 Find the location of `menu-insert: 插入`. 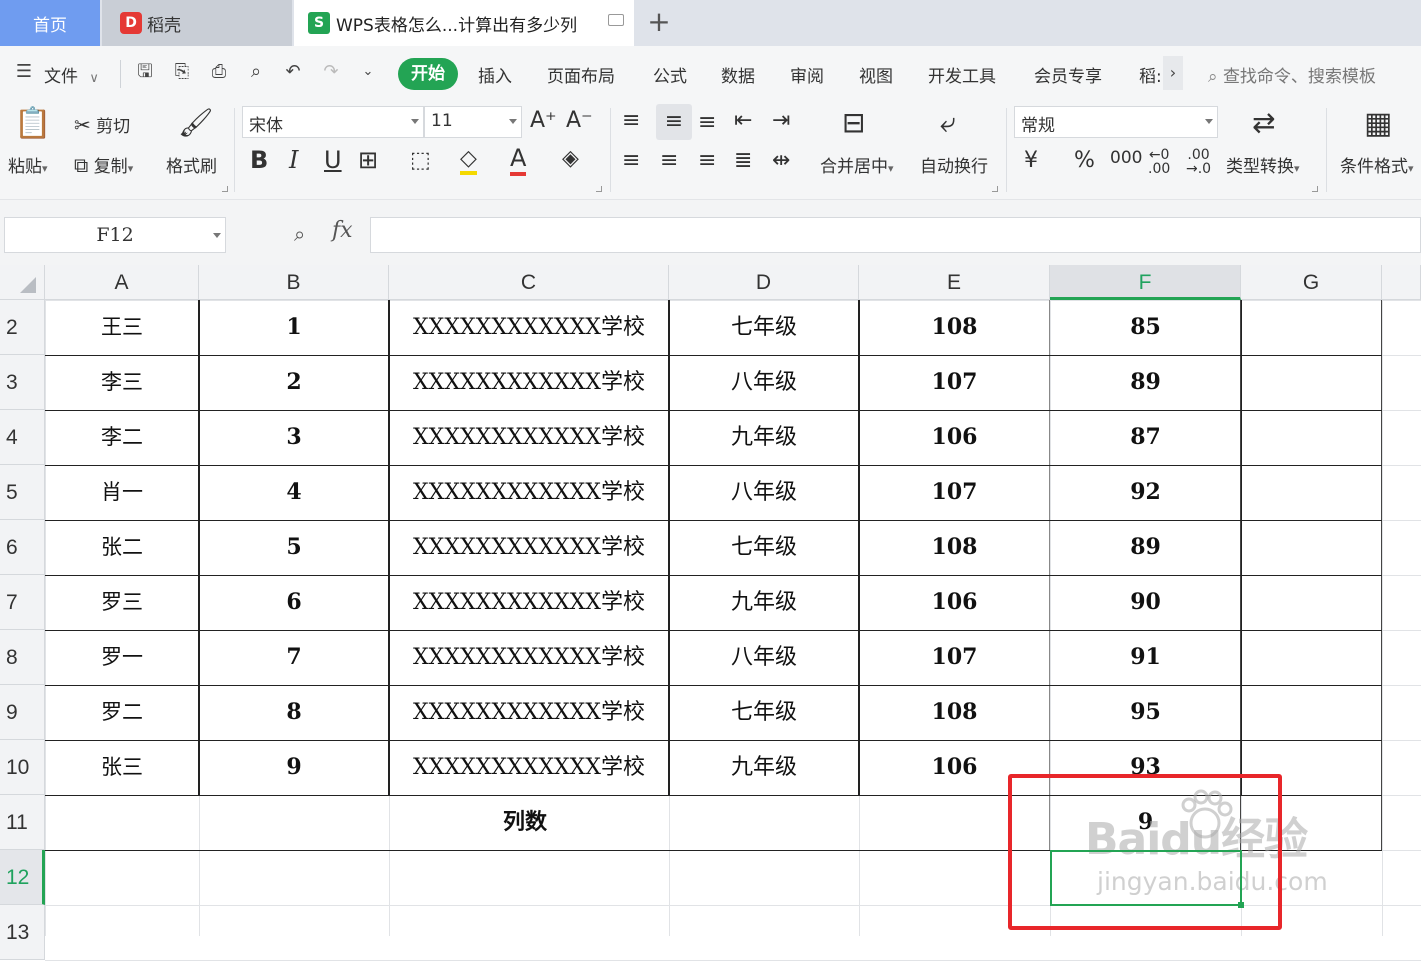

menu-insert: 插入 is located at coordinates (495, 74).